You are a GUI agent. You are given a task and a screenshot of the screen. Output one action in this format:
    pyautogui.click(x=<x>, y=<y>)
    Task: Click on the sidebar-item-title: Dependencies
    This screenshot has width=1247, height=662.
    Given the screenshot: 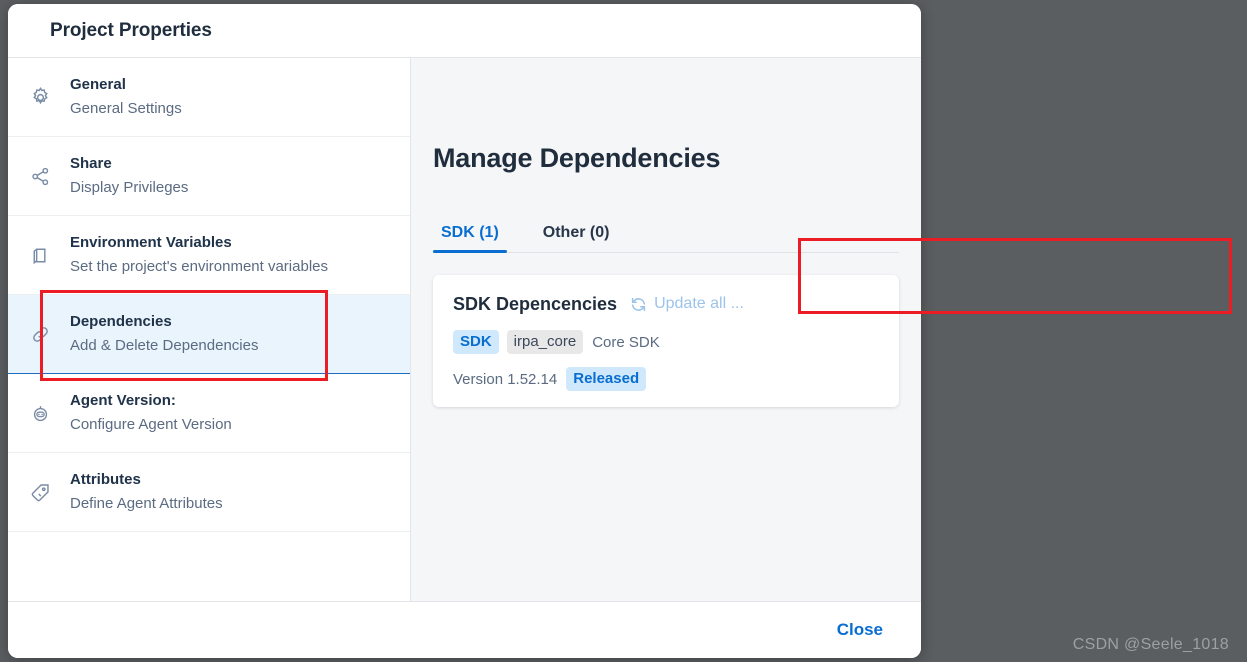 What is the action you would take?
    pyautogui.click(x=121, y=321)
    